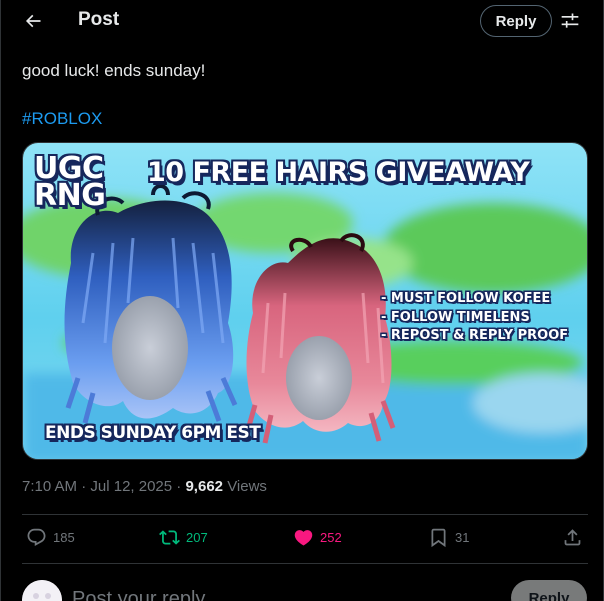 This screenshot has width=604, height=601. What do you see at coordinates (466, 298) in the screenshot?
I see `rule-item: - MUST FOLLOW KOFEE` at bounding box center [466, 298].